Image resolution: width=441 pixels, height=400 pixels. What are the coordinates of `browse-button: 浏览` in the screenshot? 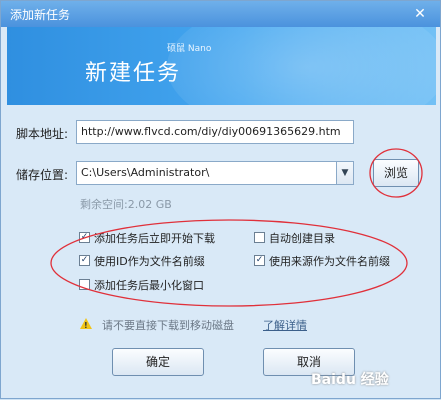 It's located at (396, 173).